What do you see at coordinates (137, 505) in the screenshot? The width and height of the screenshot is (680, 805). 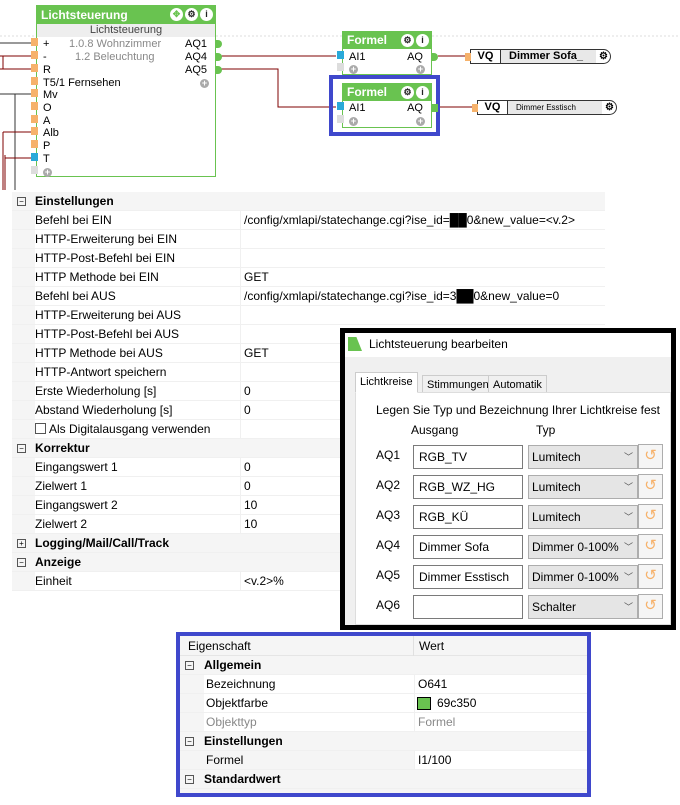 I see `property-label: Eingangswert 2` at bounding box center [137, 505].